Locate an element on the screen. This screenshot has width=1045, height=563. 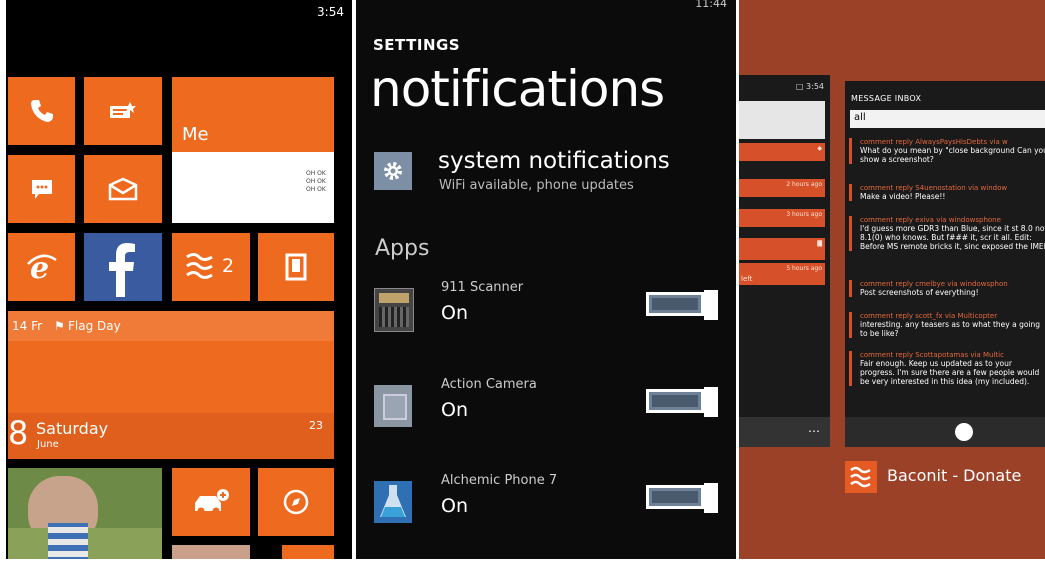
car-icon is located at coordinates (211, 502).